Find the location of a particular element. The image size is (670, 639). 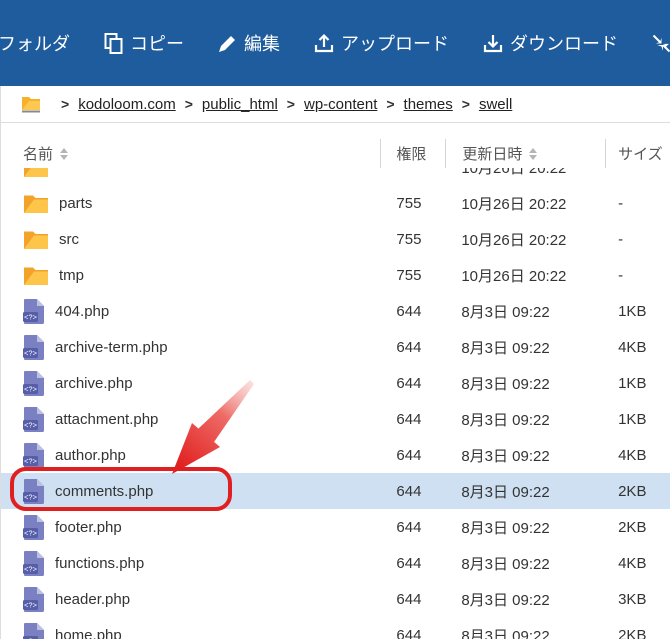

column-header-perm-label: 権限 is located at coordinates (411, 154).